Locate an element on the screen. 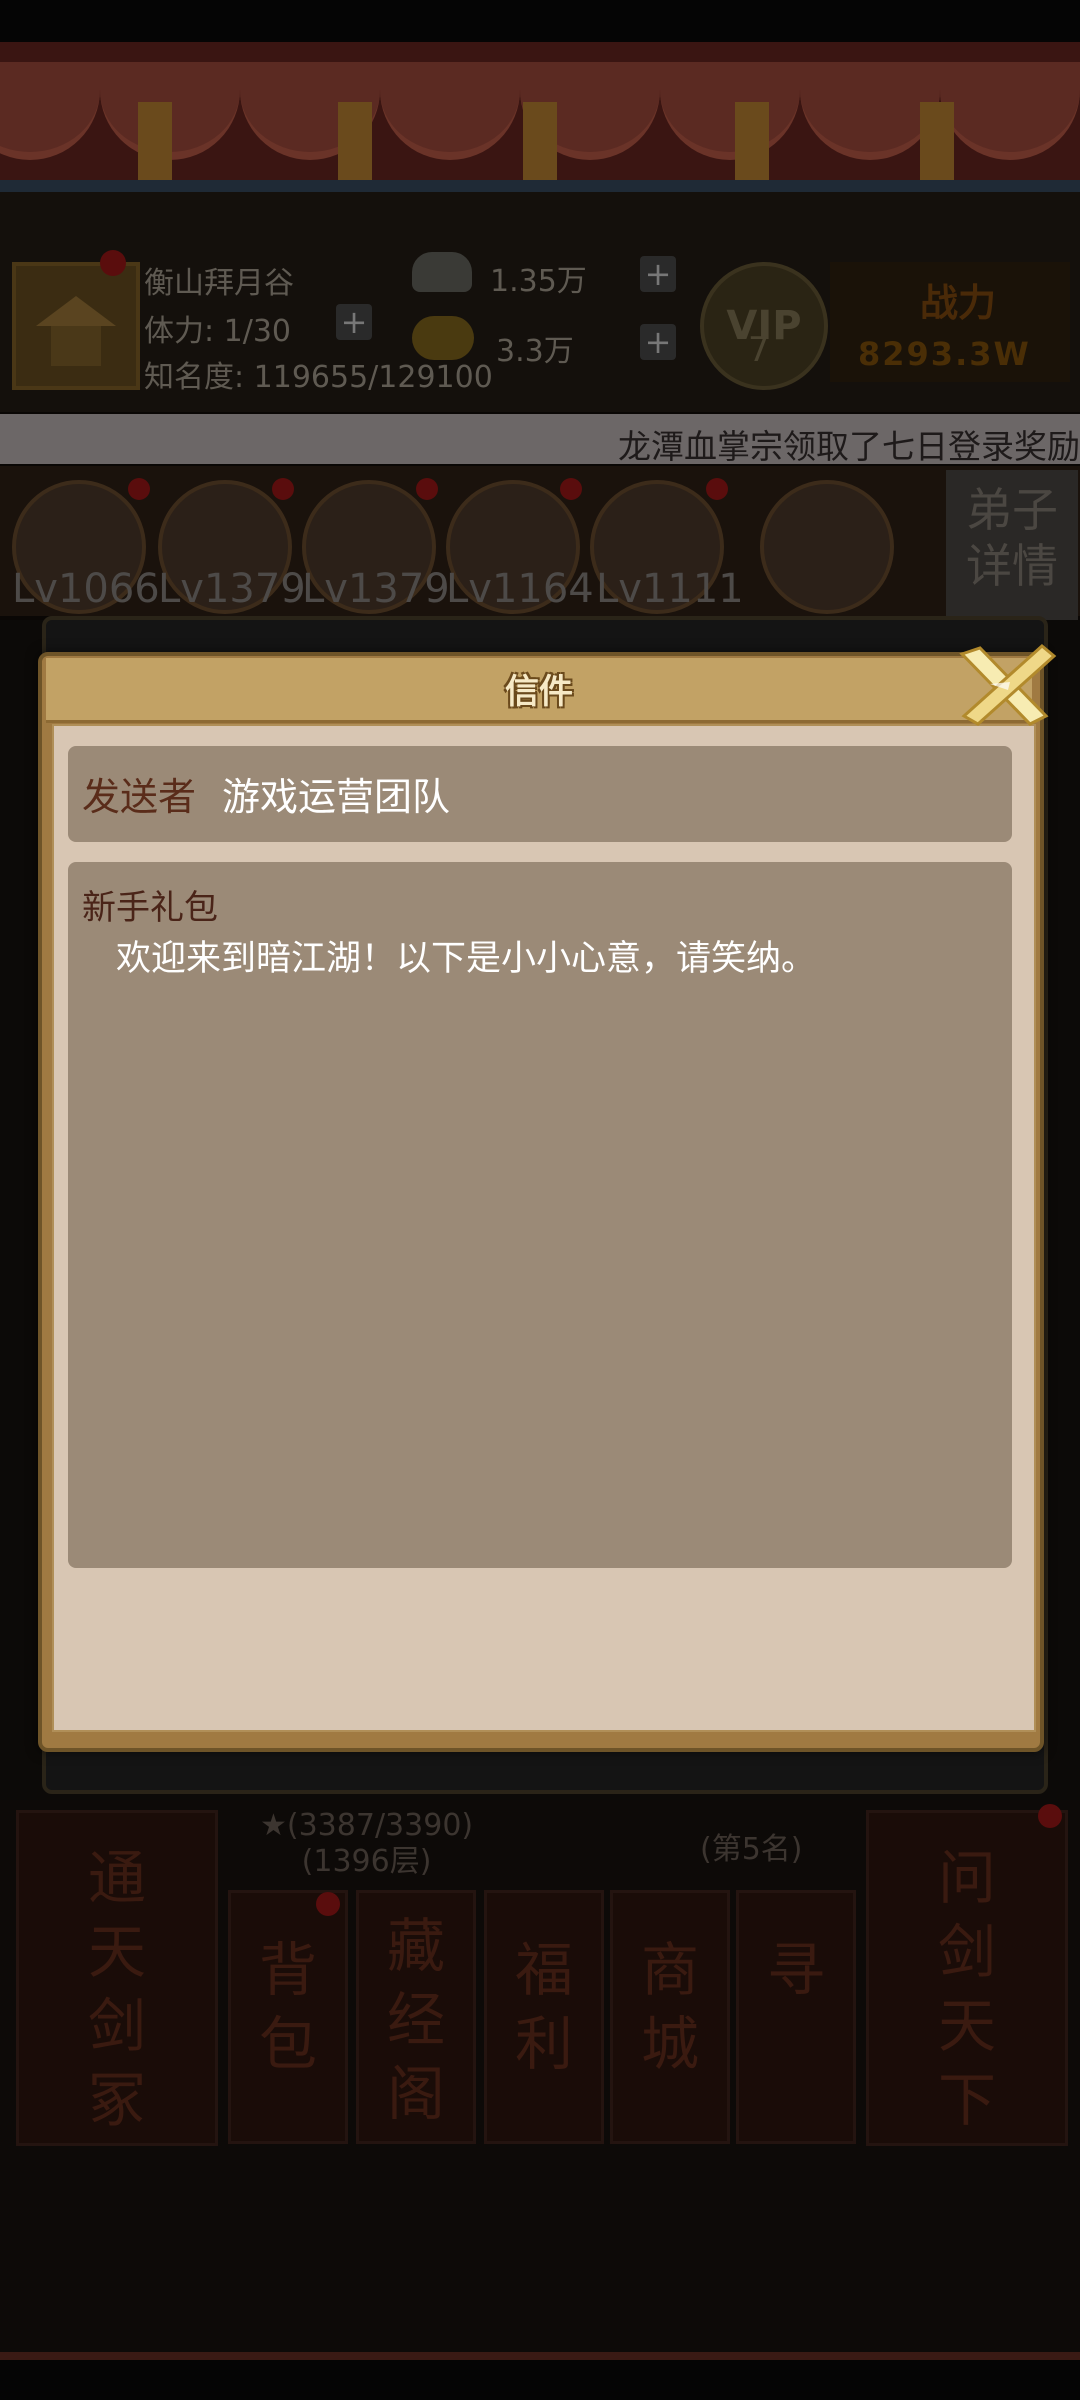 Image resolution: width=1080 pixels, height=2400 pixels. sender-row is located at coordinates (540, 794).